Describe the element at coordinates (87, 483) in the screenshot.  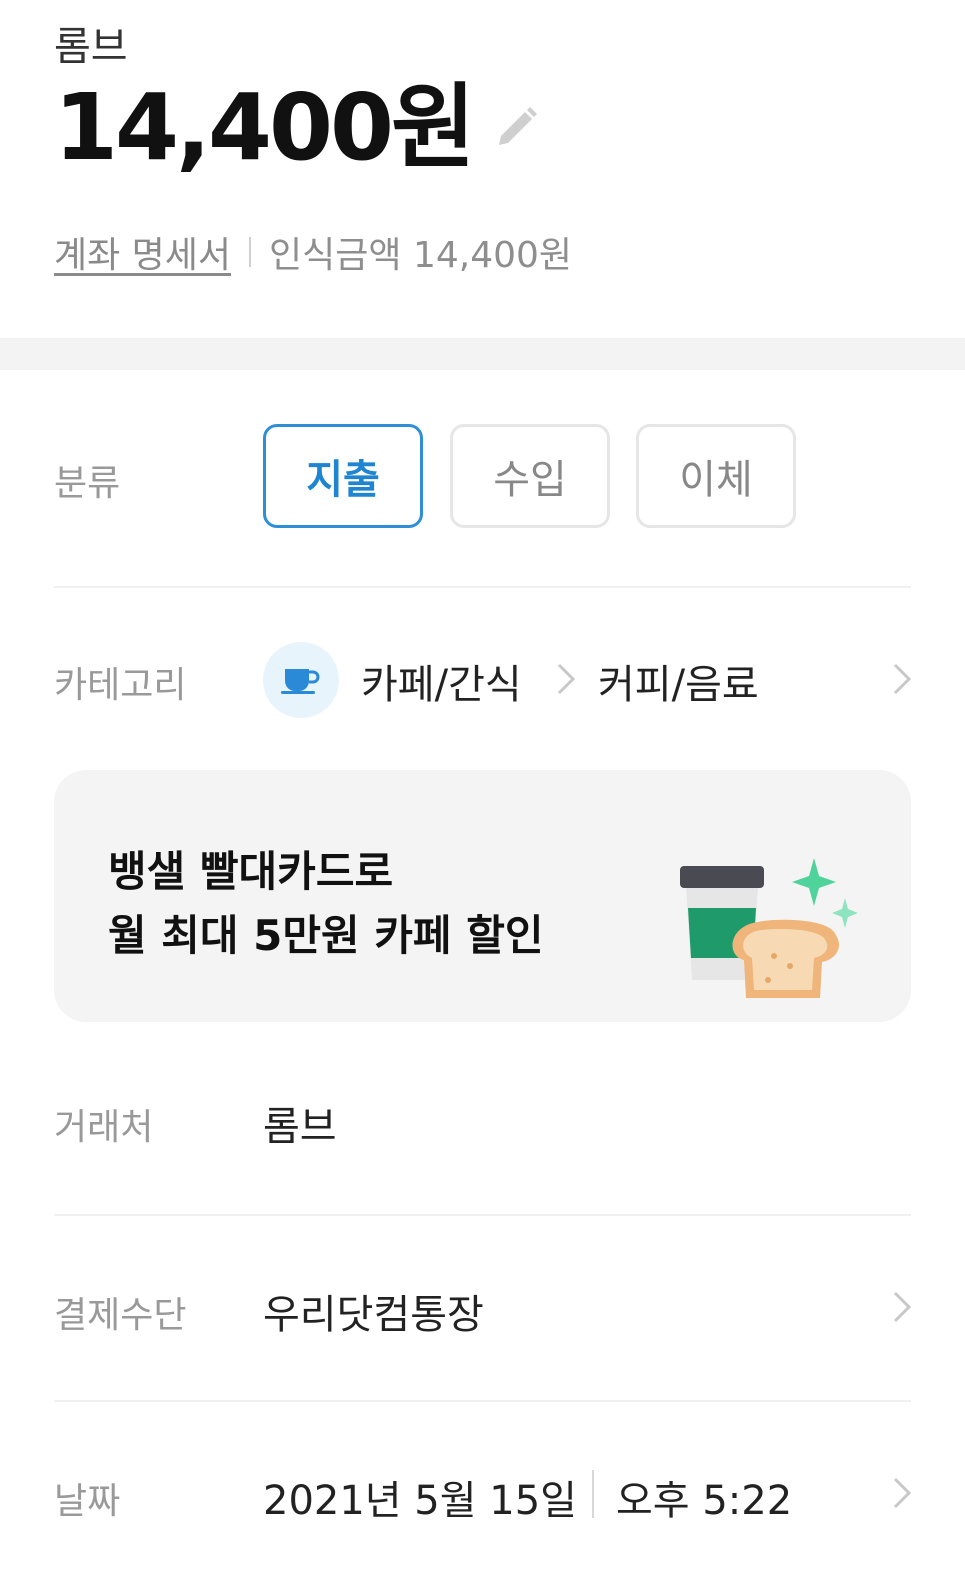
I see `type-label: 분류` at that location.